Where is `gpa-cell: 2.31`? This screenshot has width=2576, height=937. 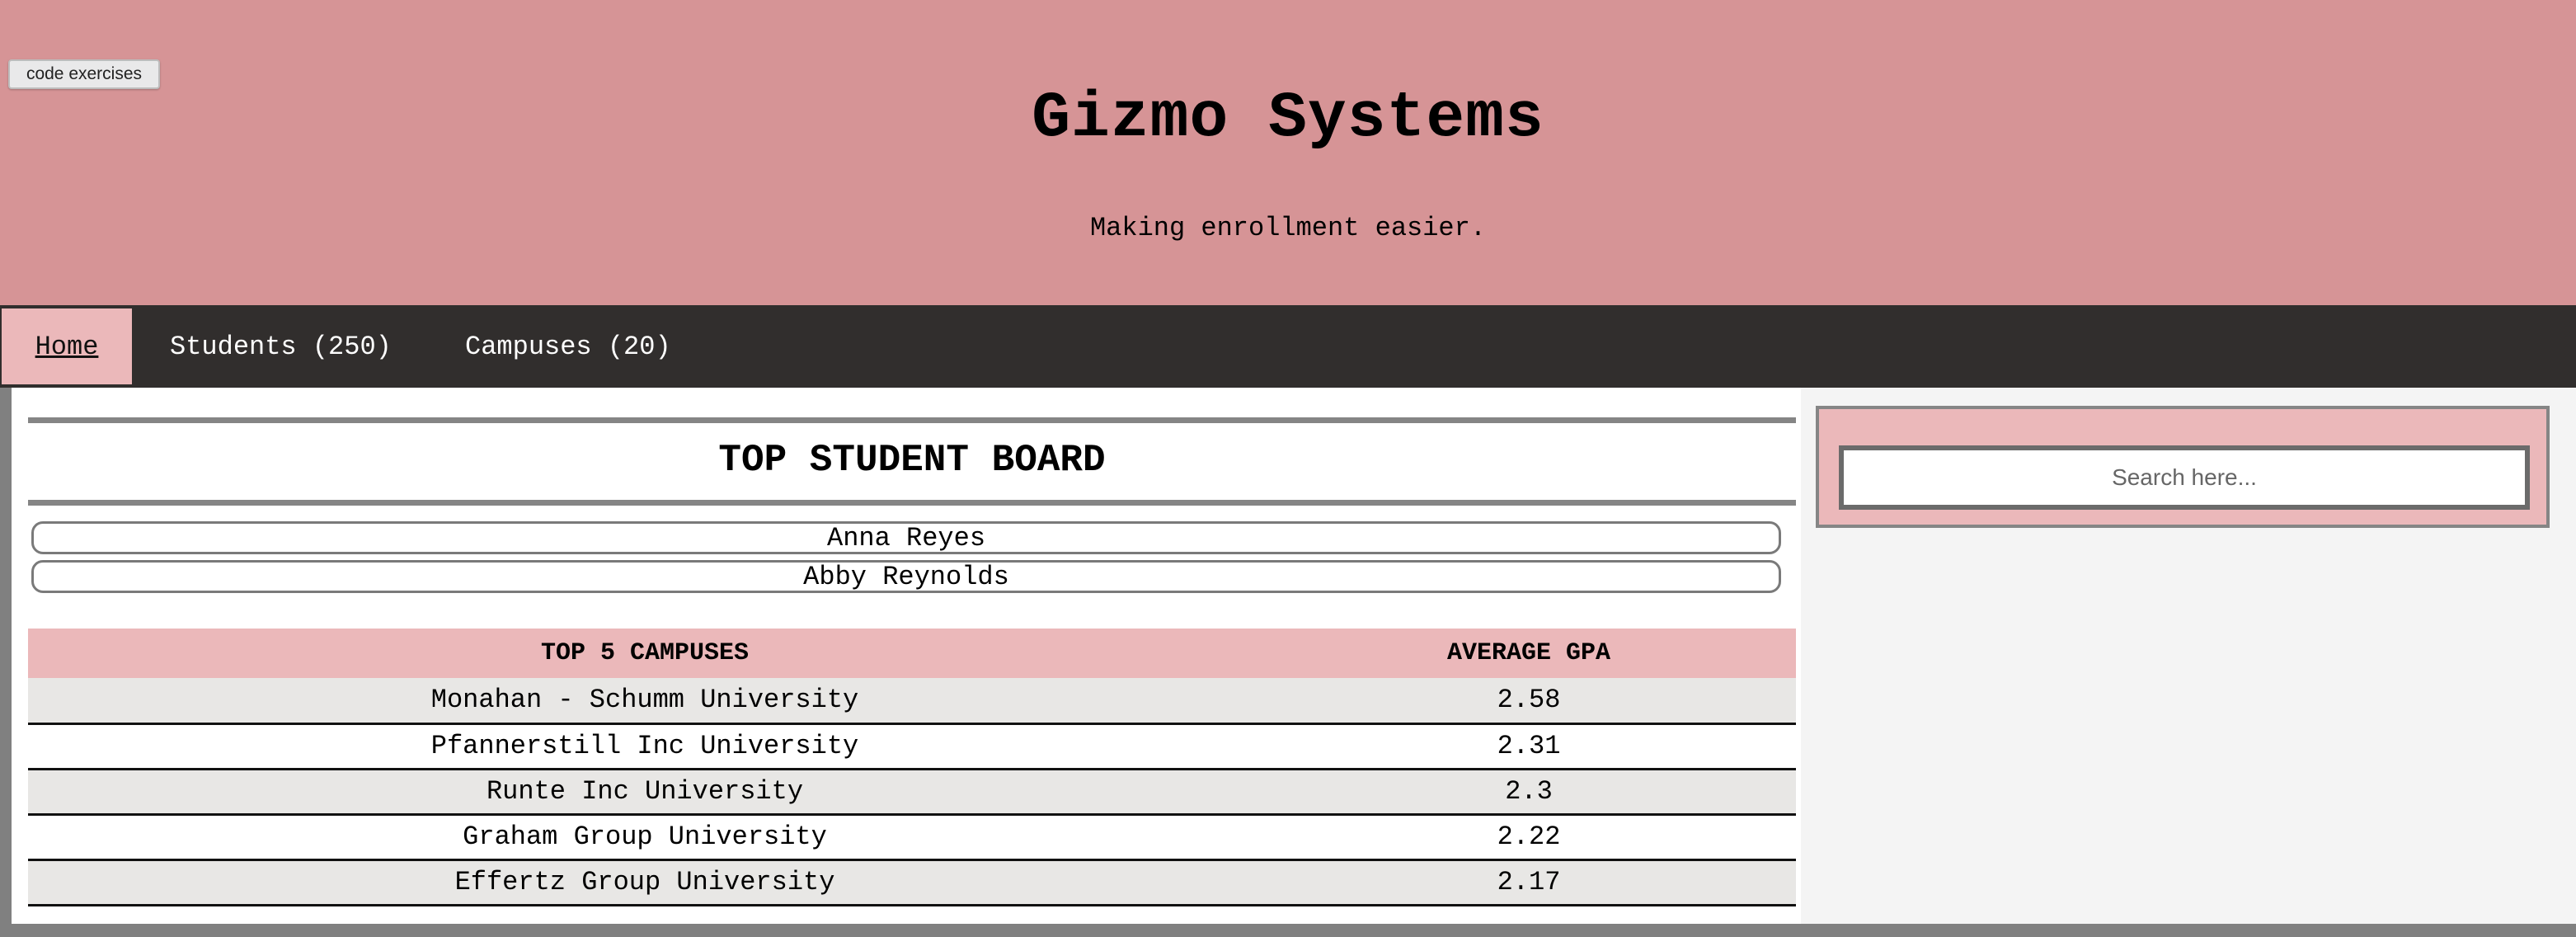 gpa-cell: 2.31 is located at coordinates (1529, 747).